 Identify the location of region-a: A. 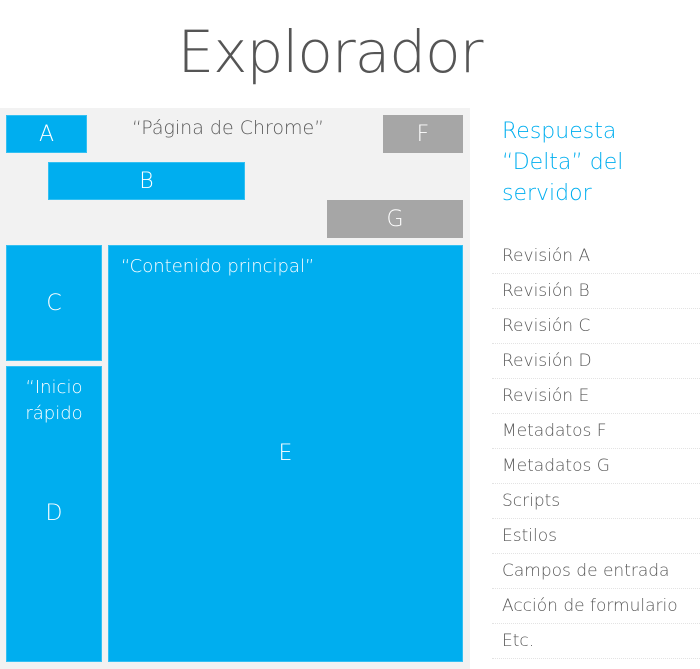
(46, 134).